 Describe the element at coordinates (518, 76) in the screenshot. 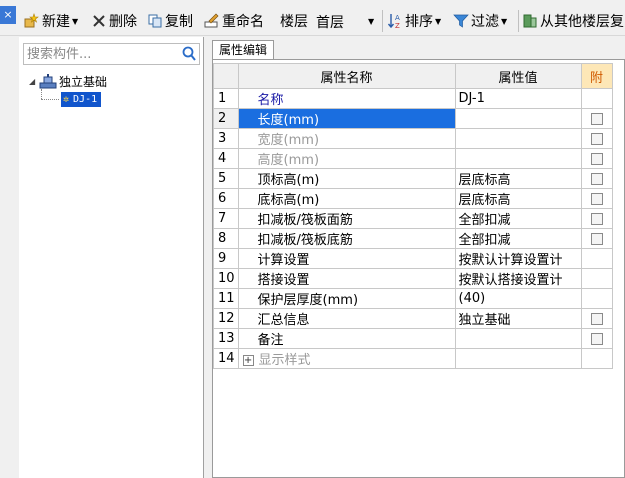

I see `header-property-value: 属性值` at that location.